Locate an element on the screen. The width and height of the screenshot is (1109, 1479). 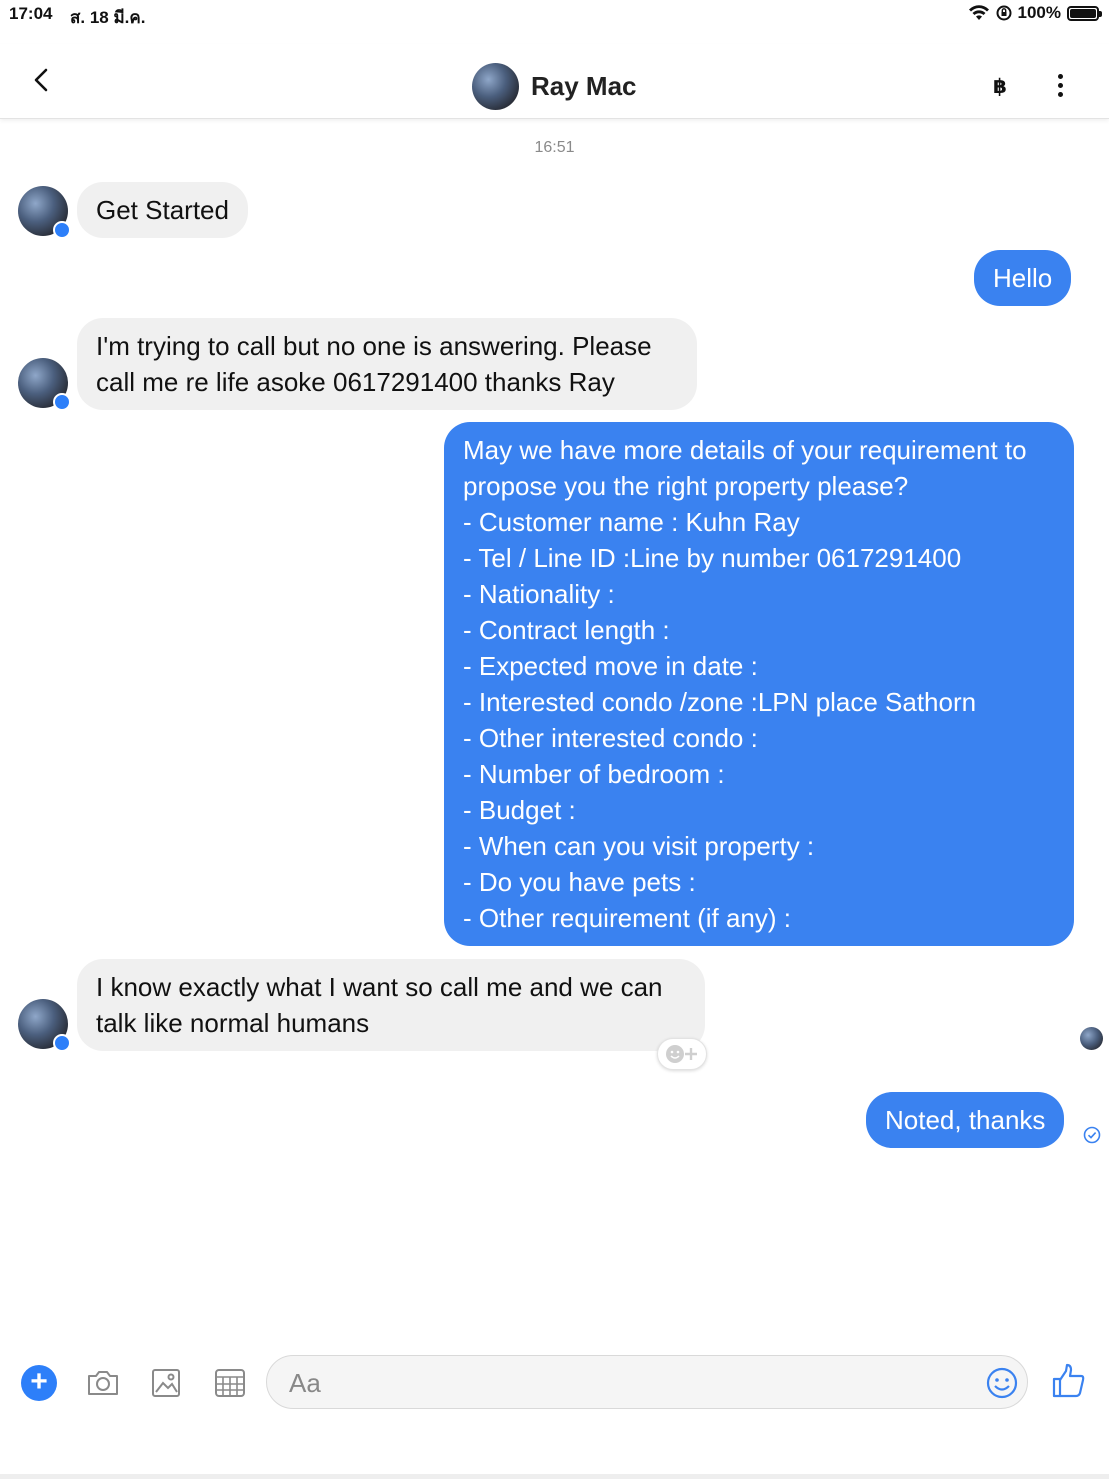
status-right: 100% is located at coordinates (1035, 13).